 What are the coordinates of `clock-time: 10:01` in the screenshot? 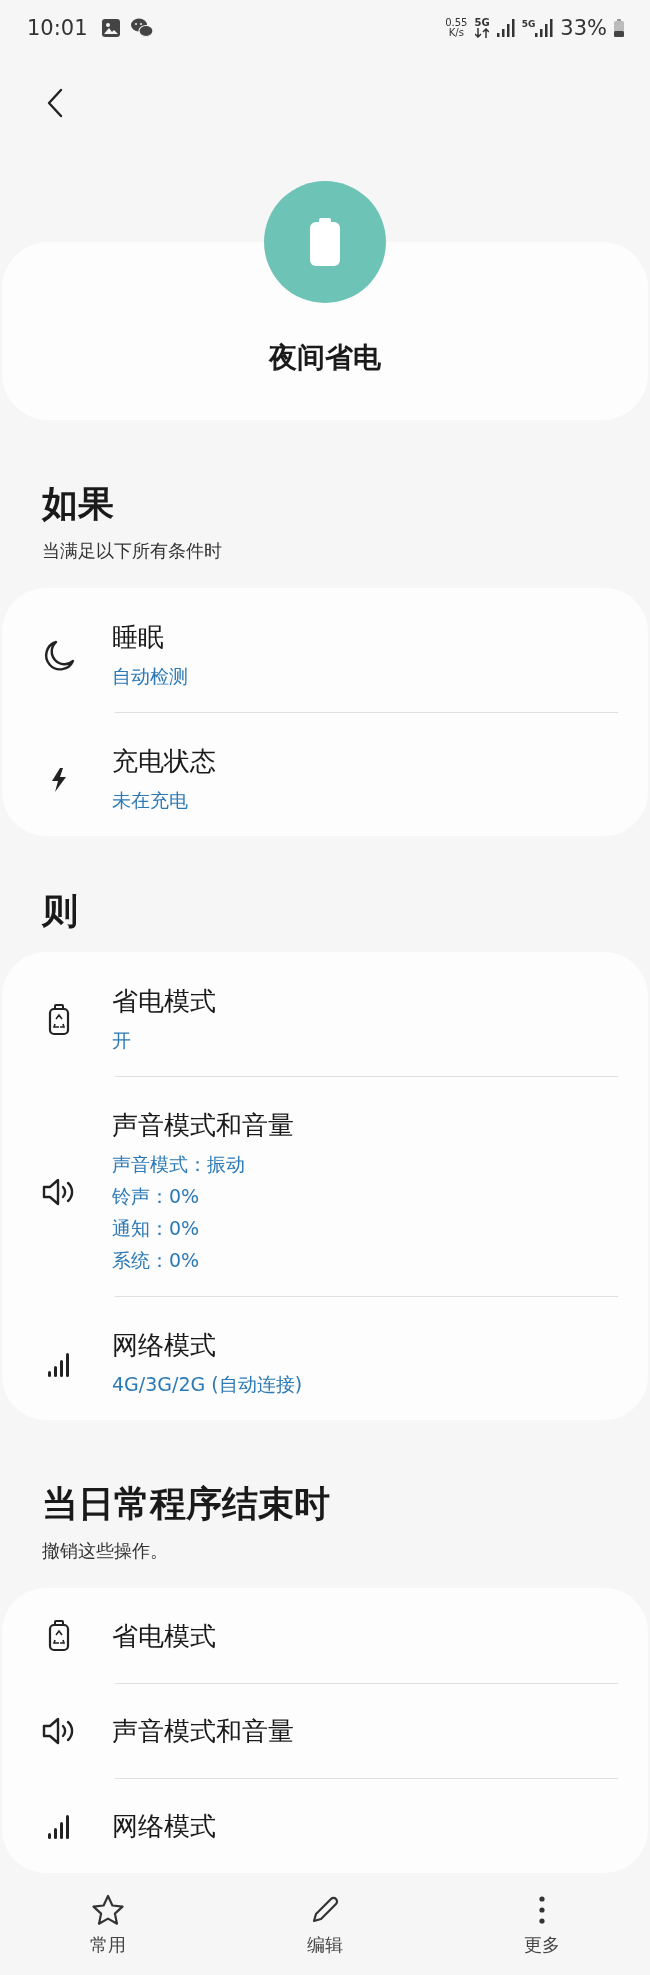 It's located at (57, 28).